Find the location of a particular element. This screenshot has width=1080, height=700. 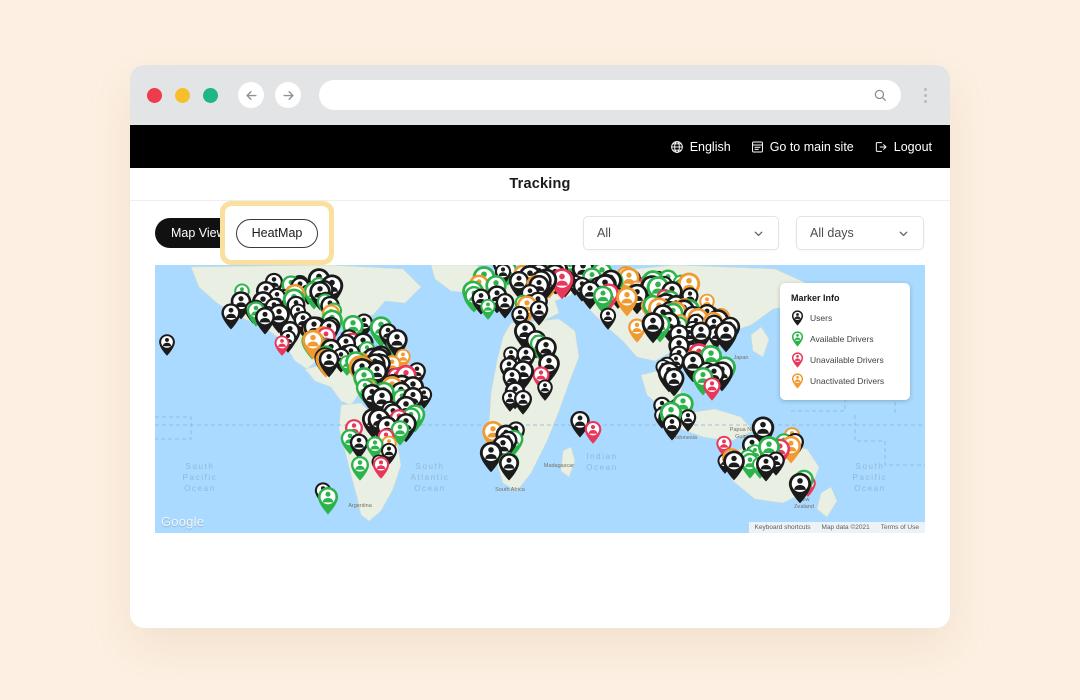

user-pin-icon is located at coordinates (797, 318).